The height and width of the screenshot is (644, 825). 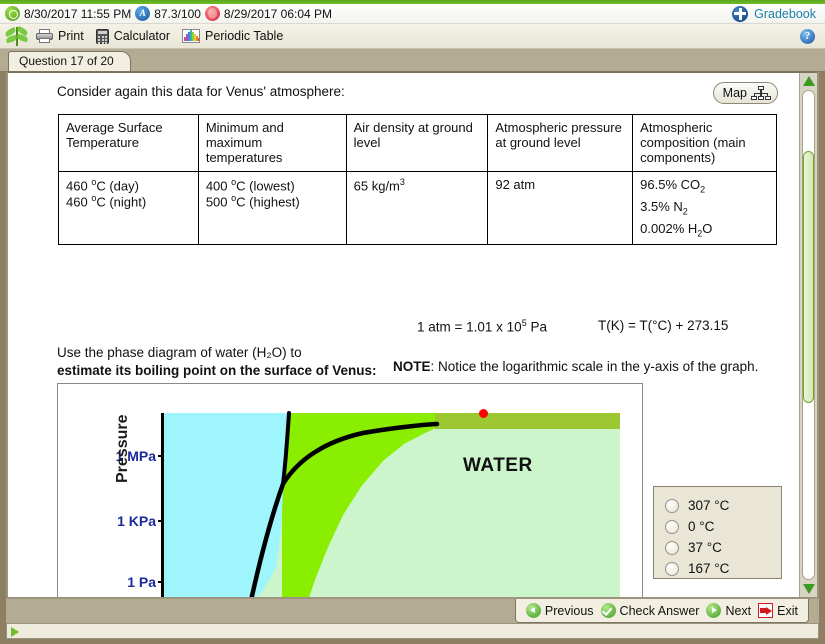 I want to click on previous-icon, so click(x=533, y=610).